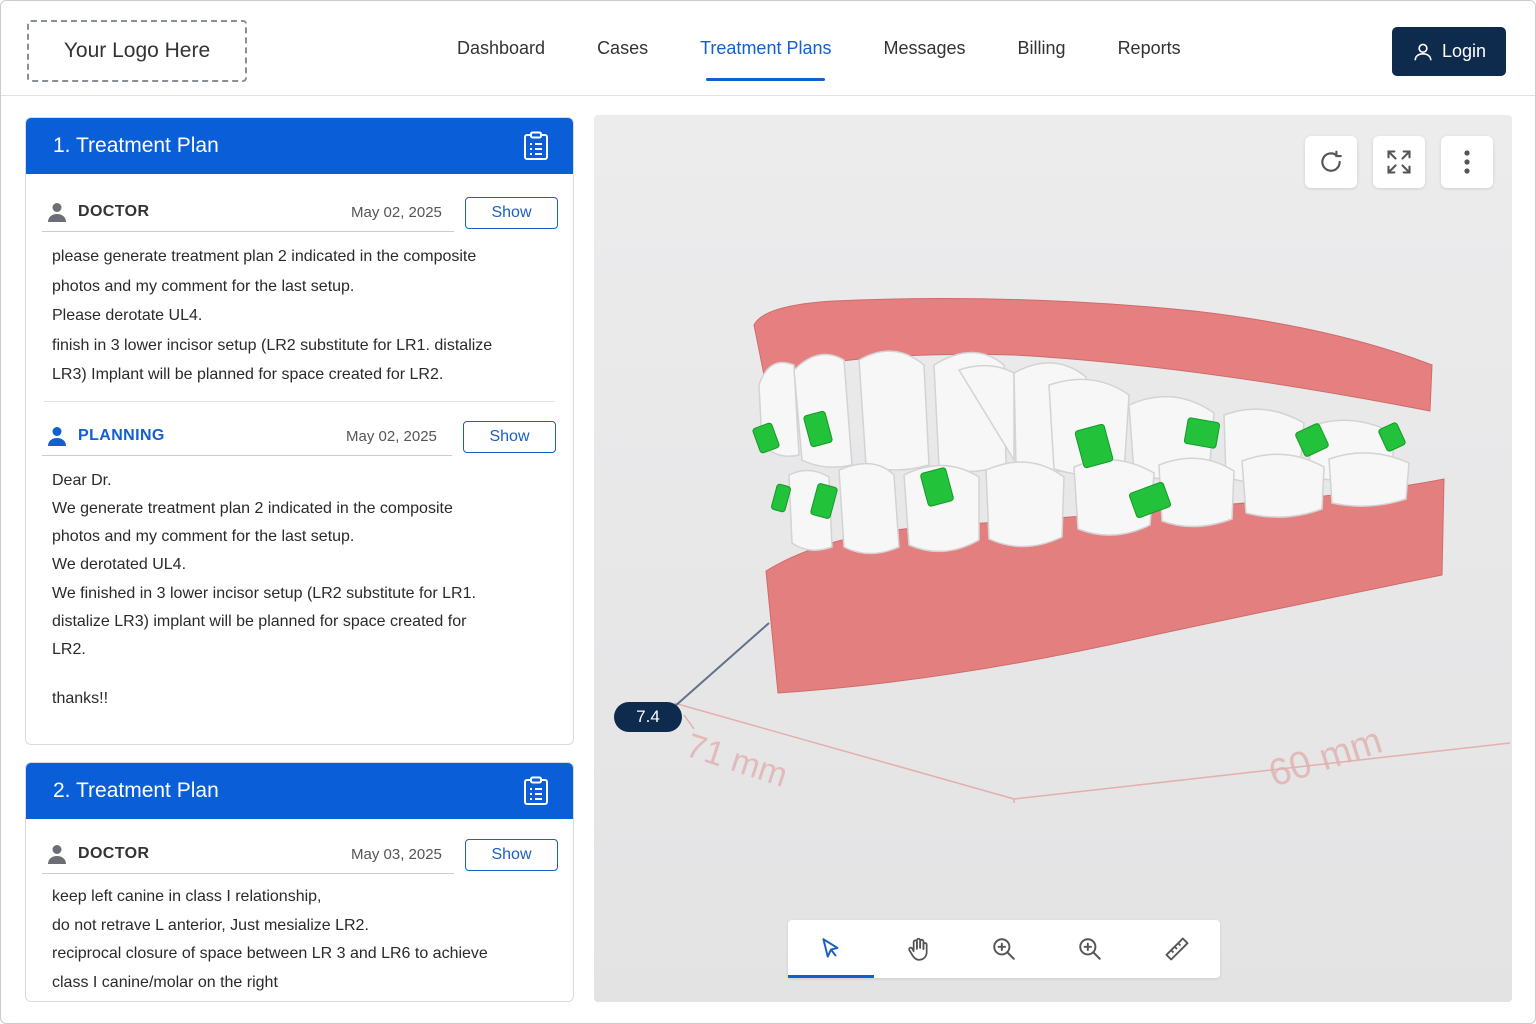  I want to click on measurement-badge: 7.4, so click(648, 717).